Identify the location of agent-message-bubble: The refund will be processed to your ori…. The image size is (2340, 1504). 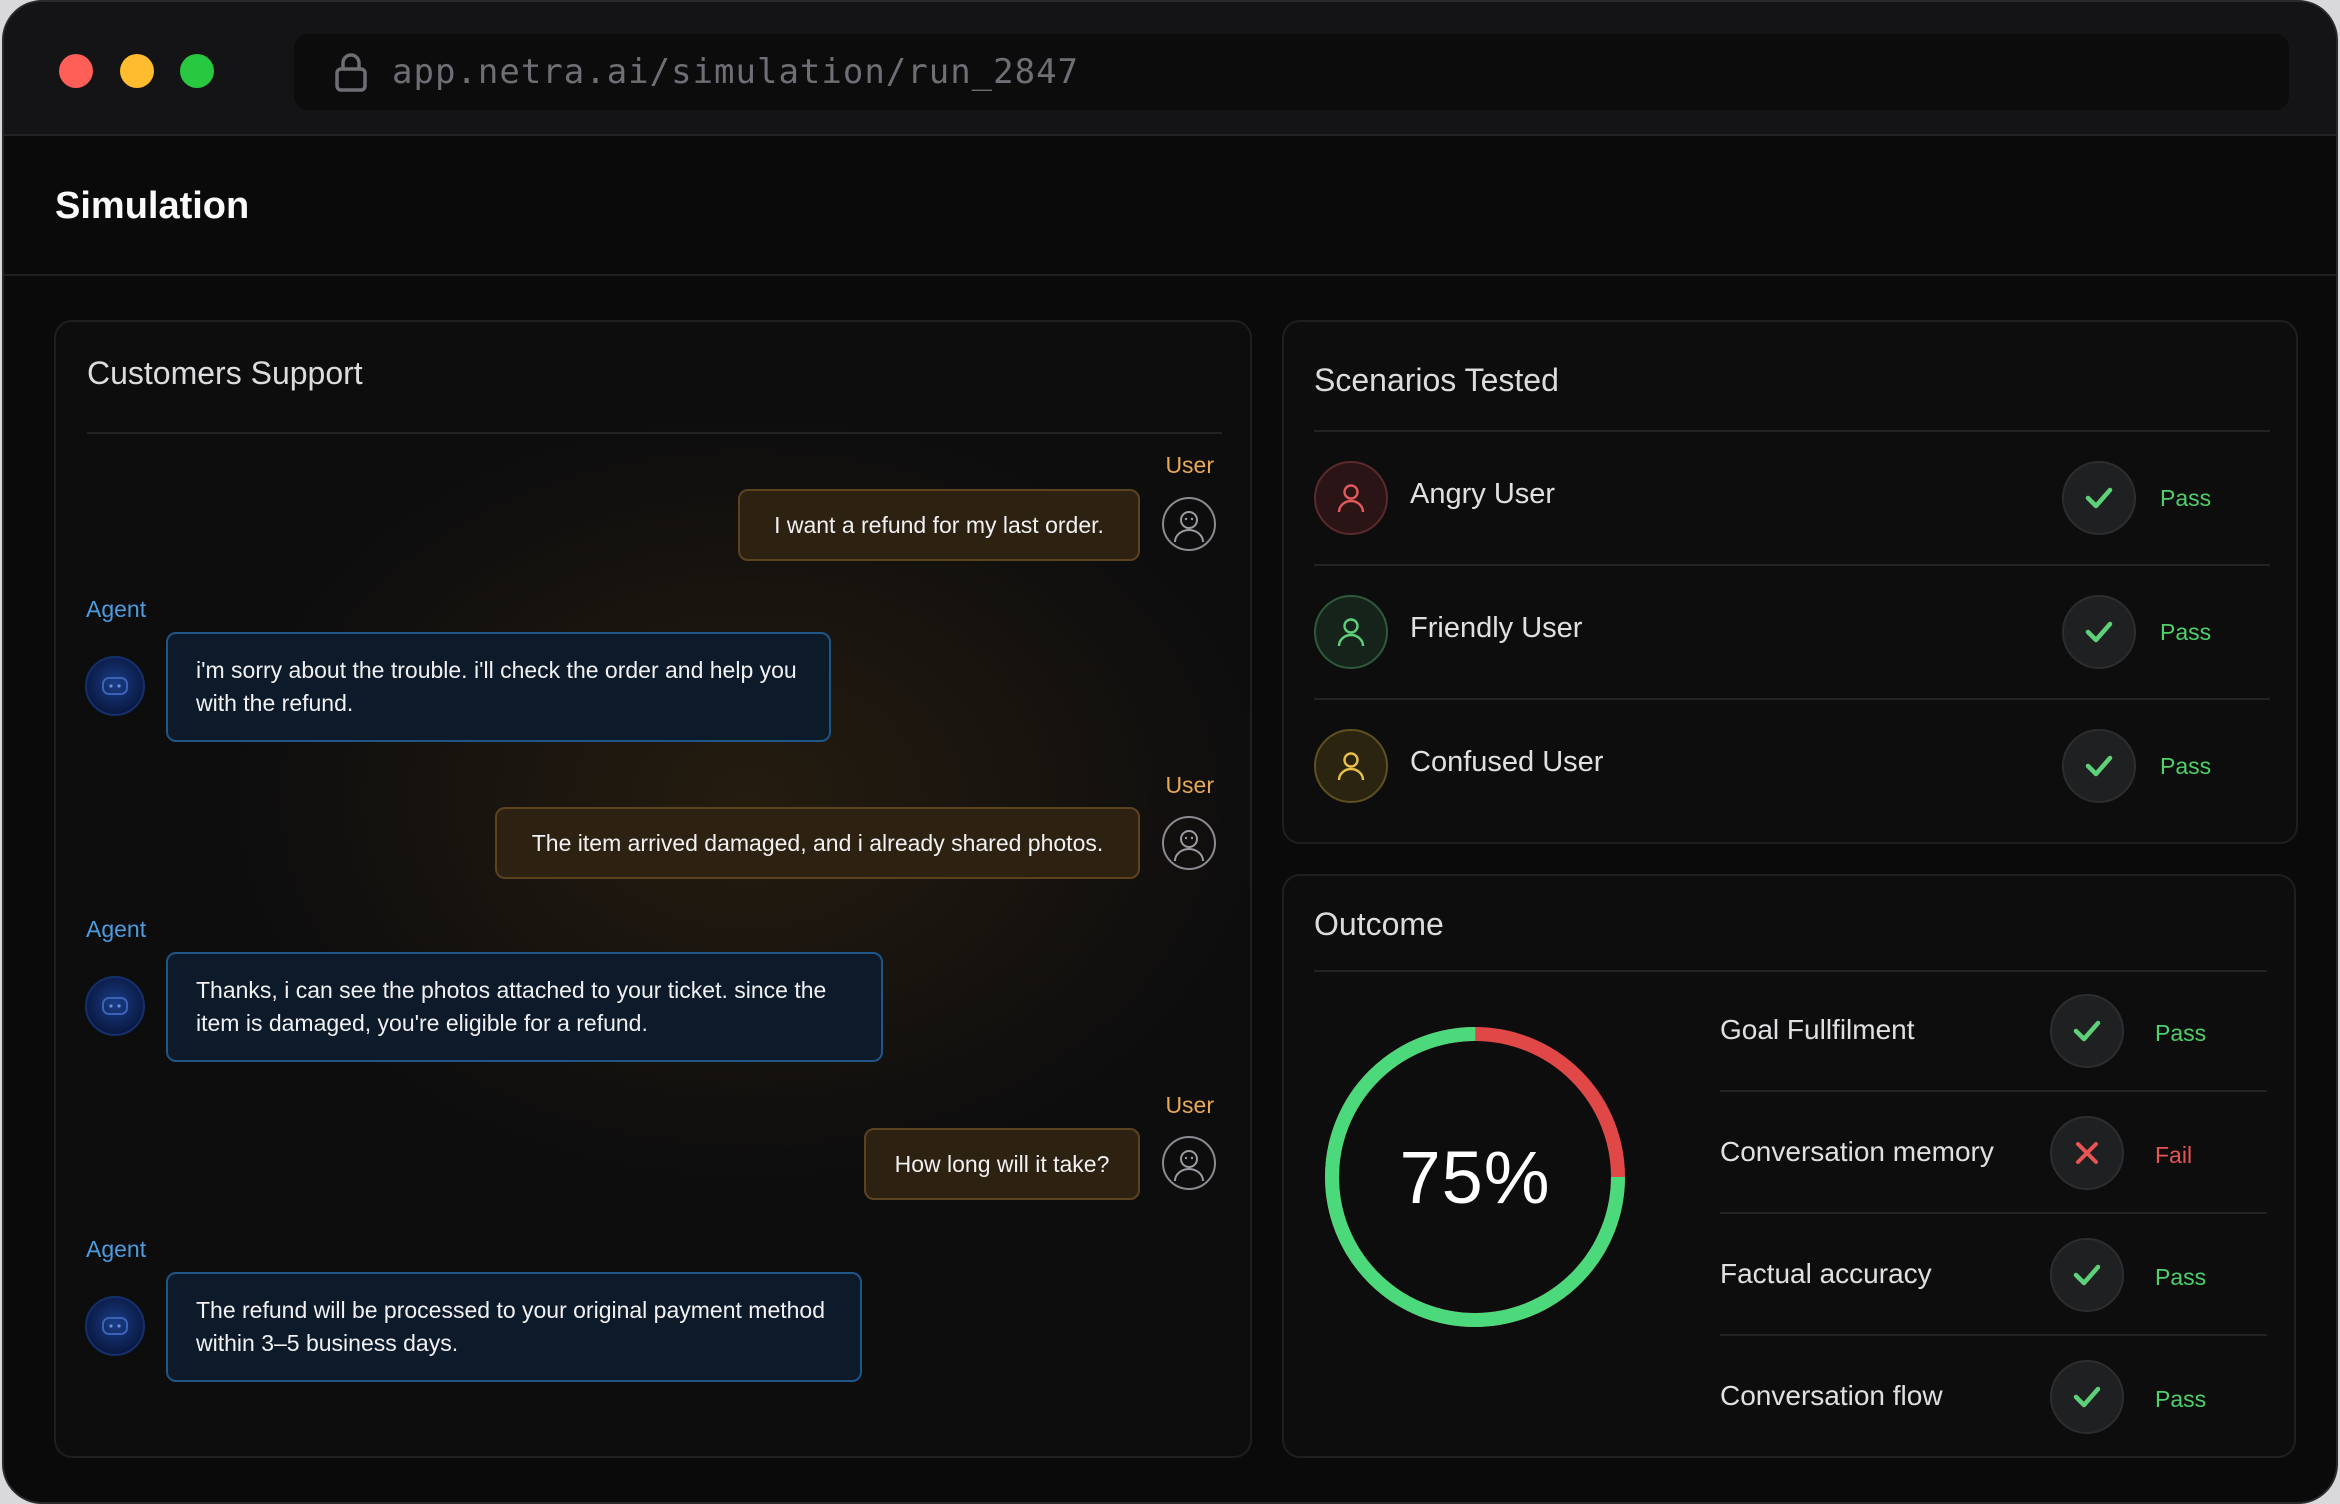
(514, 1327).